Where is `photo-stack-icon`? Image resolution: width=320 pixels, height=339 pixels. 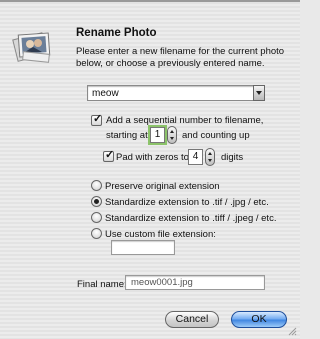
photo-stack-icon is located at coordinates (31, 47).